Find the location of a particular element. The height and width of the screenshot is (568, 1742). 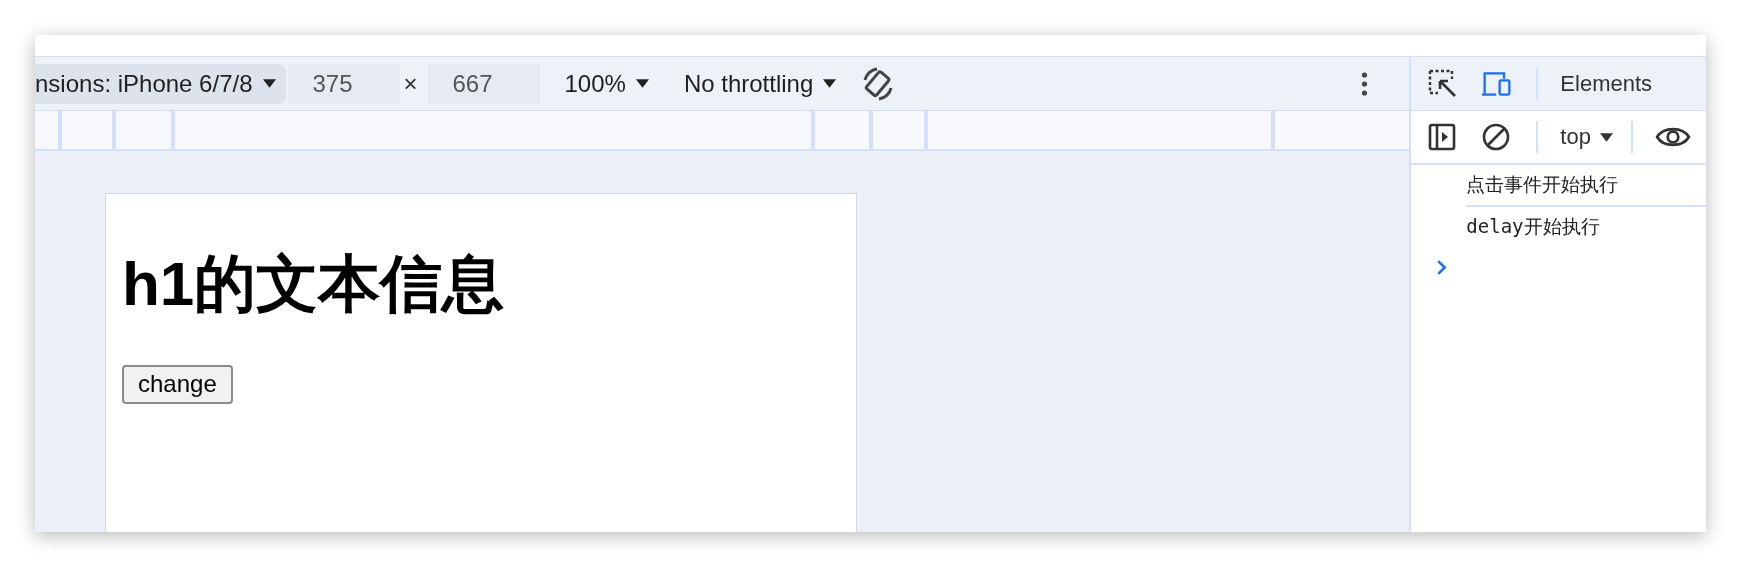

sidebar-icon is located at coordinates (1442, 137).